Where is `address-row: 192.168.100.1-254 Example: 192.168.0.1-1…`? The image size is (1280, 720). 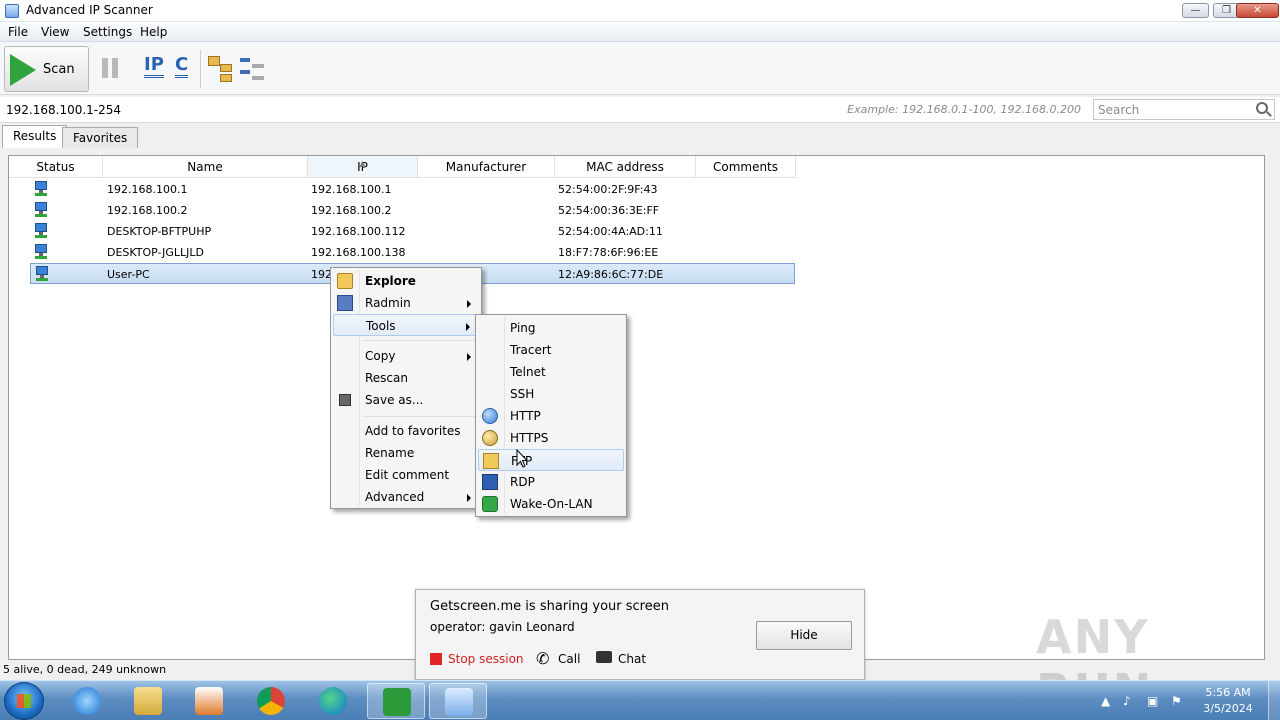
address-row: 192.168.100.1-254 Example: 192.168.0.1-1… is located at coordinates (640, 110).